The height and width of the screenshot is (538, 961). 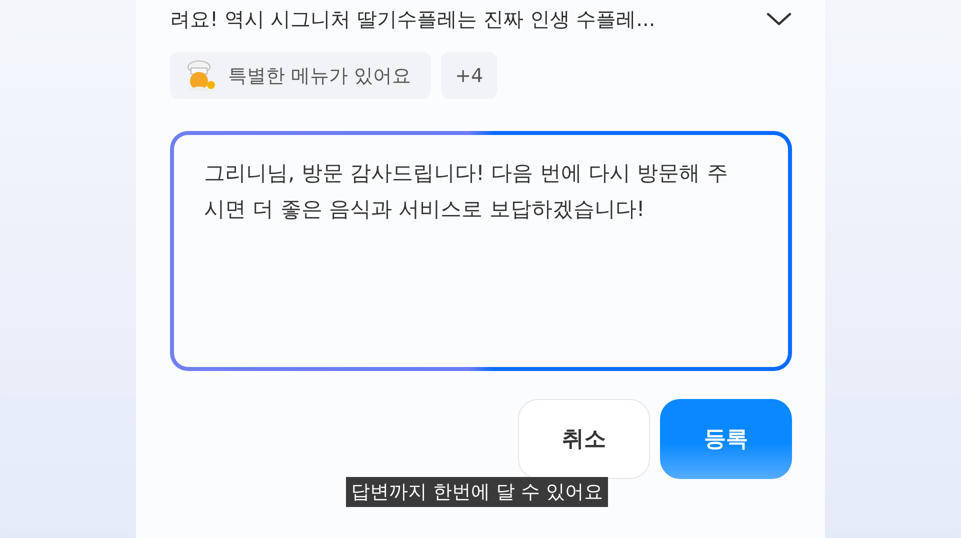 What do you see at coordinates (469, 75) in the screenshot?
I see `more-tags-count: +4` at bounding box center [469, 75].